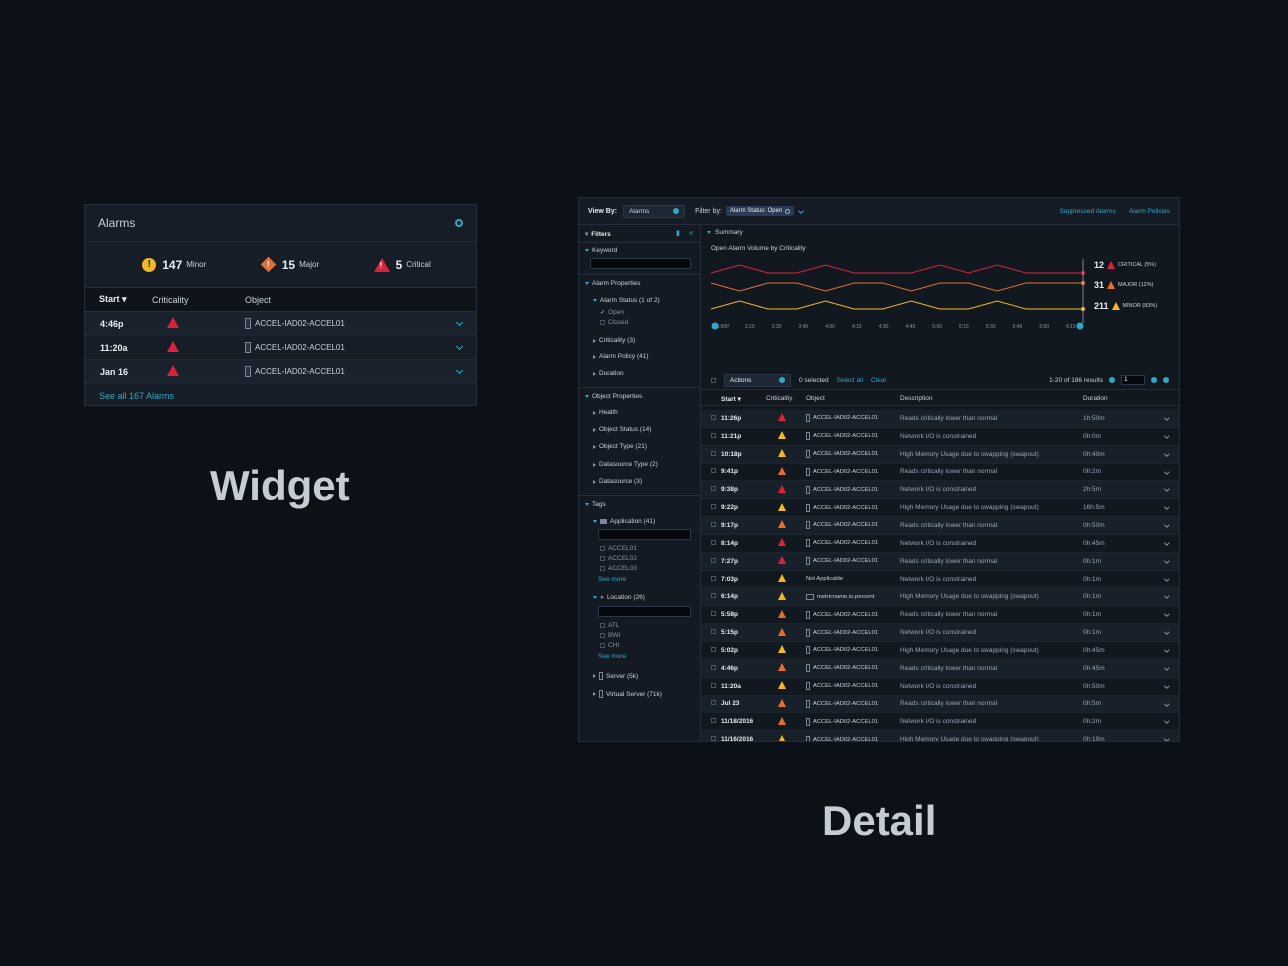 This screenshot has width=1288, height=966. I want to click on collapse-icon: «, so click(691, 232).